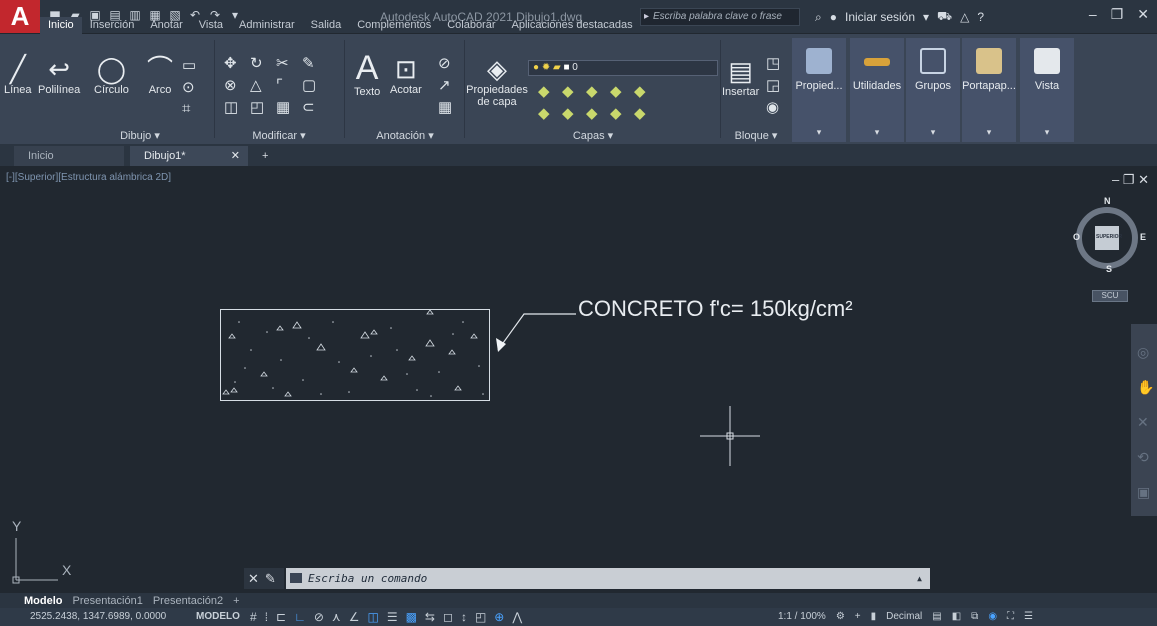 Image resolution: width=1157 pixels, height=626 pixels. Describe the element at coordinates (964, 17) in the screenshot. I see `autodesk-icon: △` at that location.